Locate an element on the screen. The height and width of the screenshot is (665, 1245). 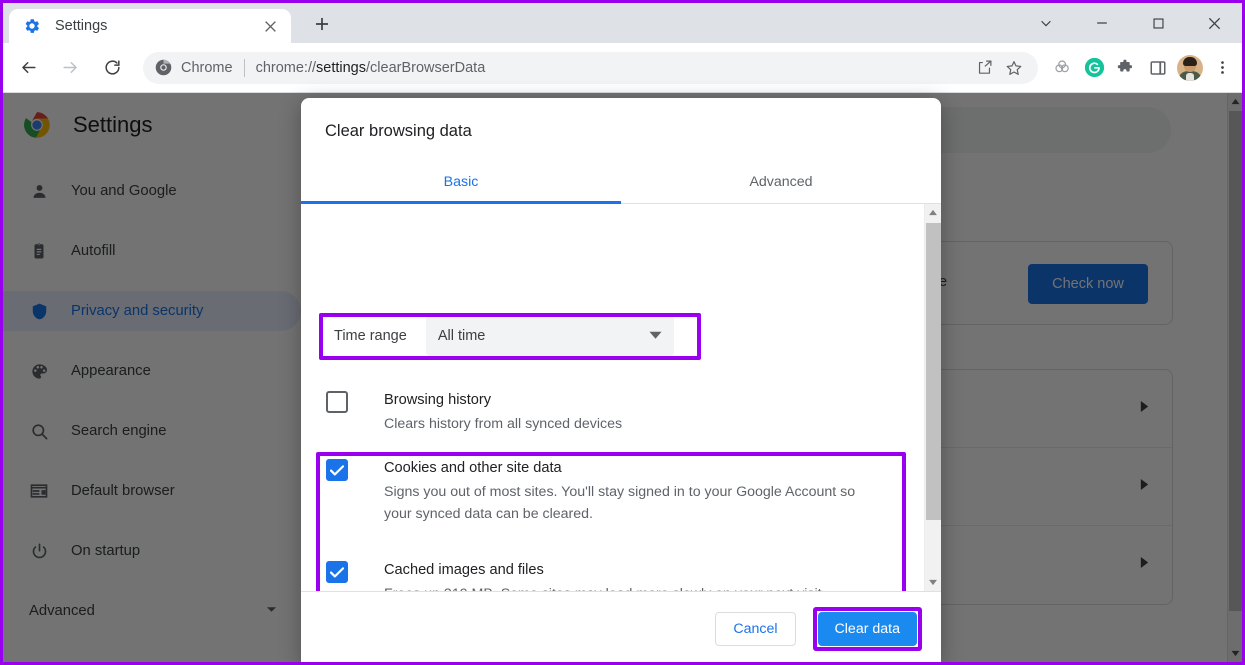
omnibox-url: chrome://settings/clearBrowserData is located at coordinates (370, 67).